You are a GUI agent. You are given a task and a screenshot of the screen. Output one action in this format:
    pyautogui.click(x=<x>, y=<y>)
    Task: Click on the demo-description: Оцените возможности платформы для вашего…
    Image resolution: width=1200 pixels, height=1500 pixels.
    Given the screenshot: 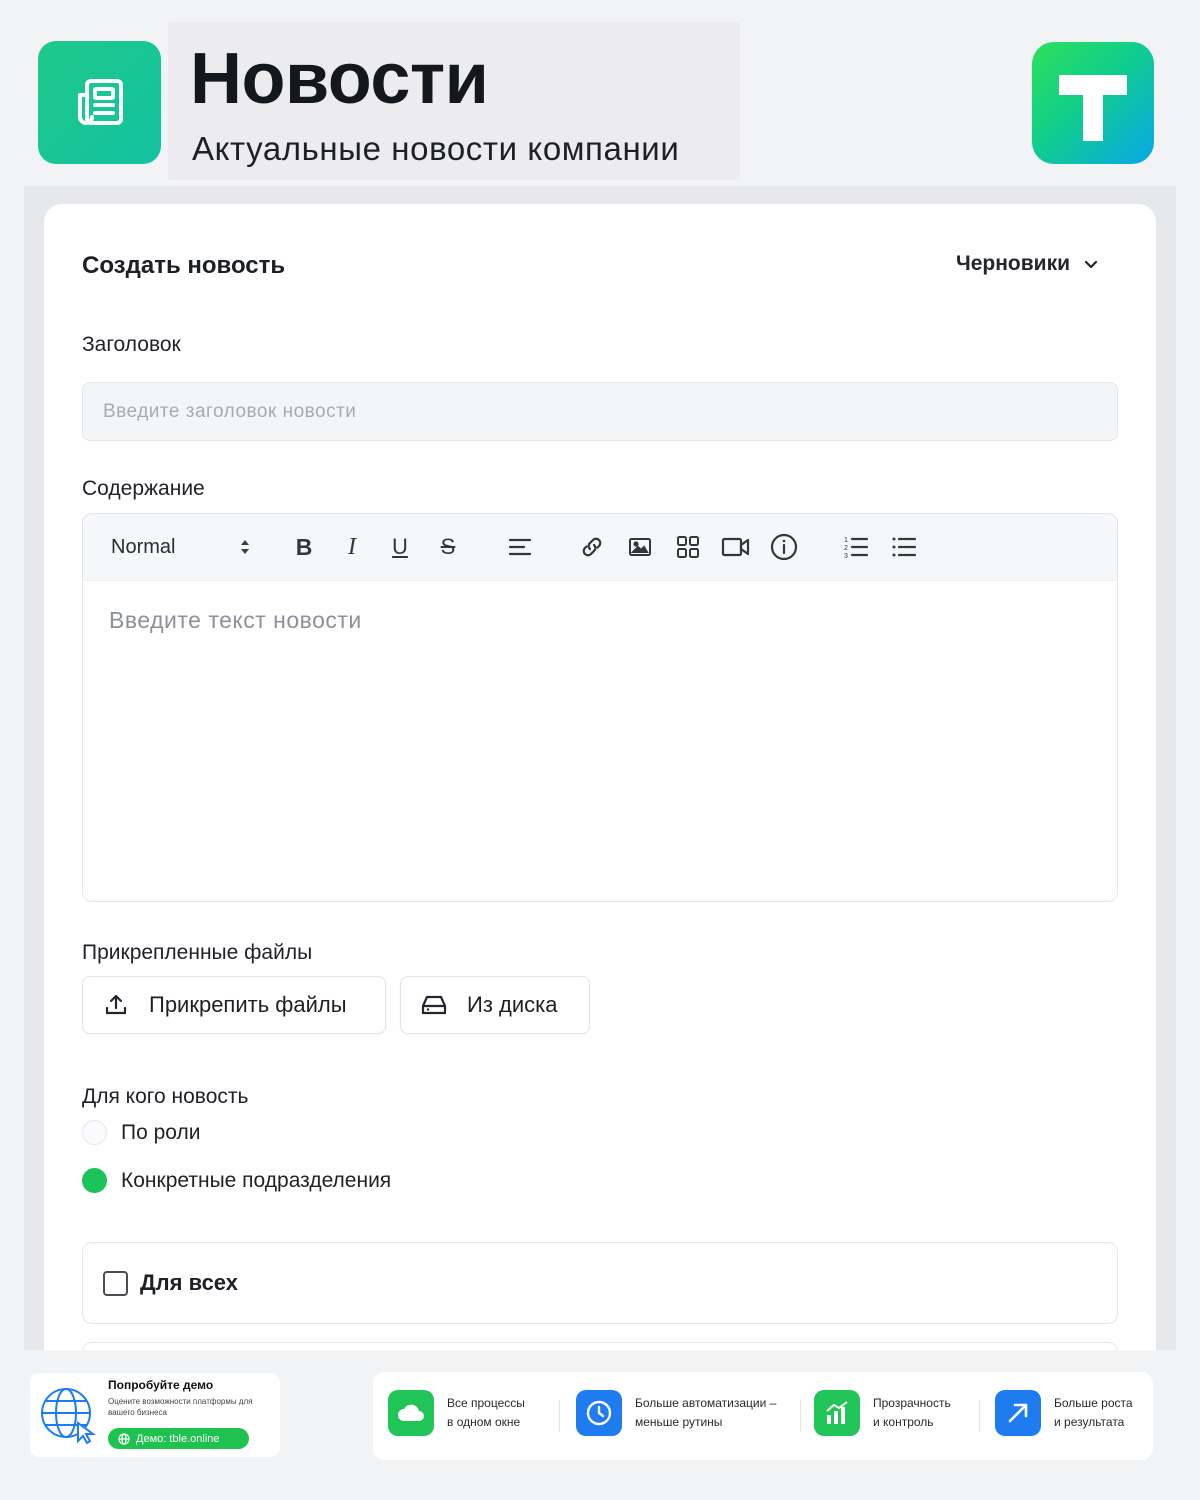 What is the action you would take?
    pyautogui.click(x=180, y=1407)
    